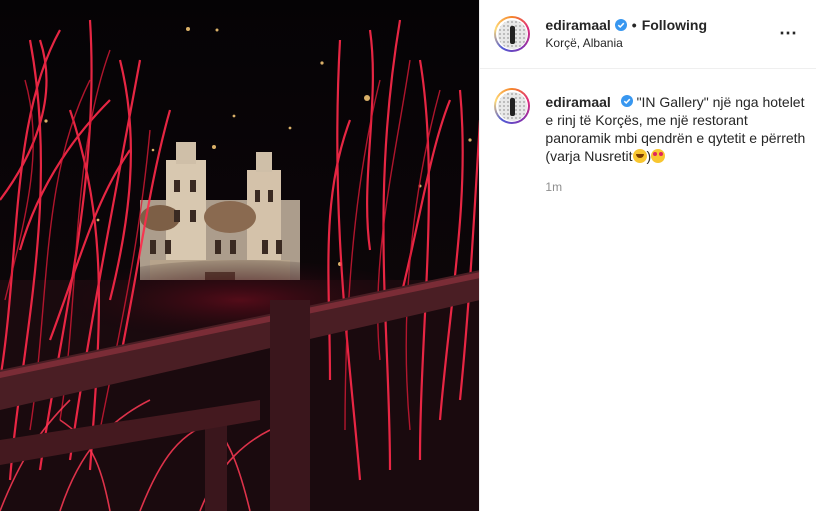 The height and width of the screenshot is (511, 816). I want to click on caption-username-link: ediramaal, so click(577, 102).